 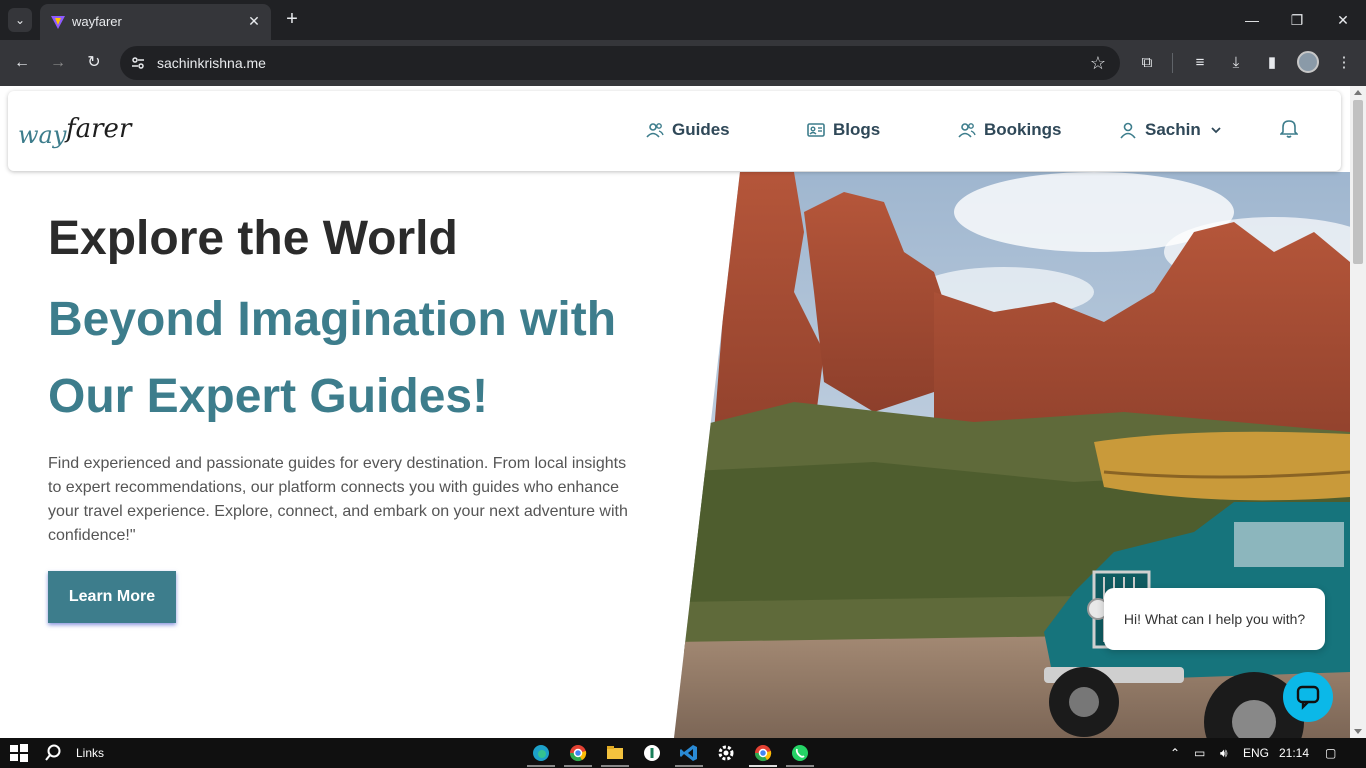 I want to click on edge-icon, so click(x=541, y=753).